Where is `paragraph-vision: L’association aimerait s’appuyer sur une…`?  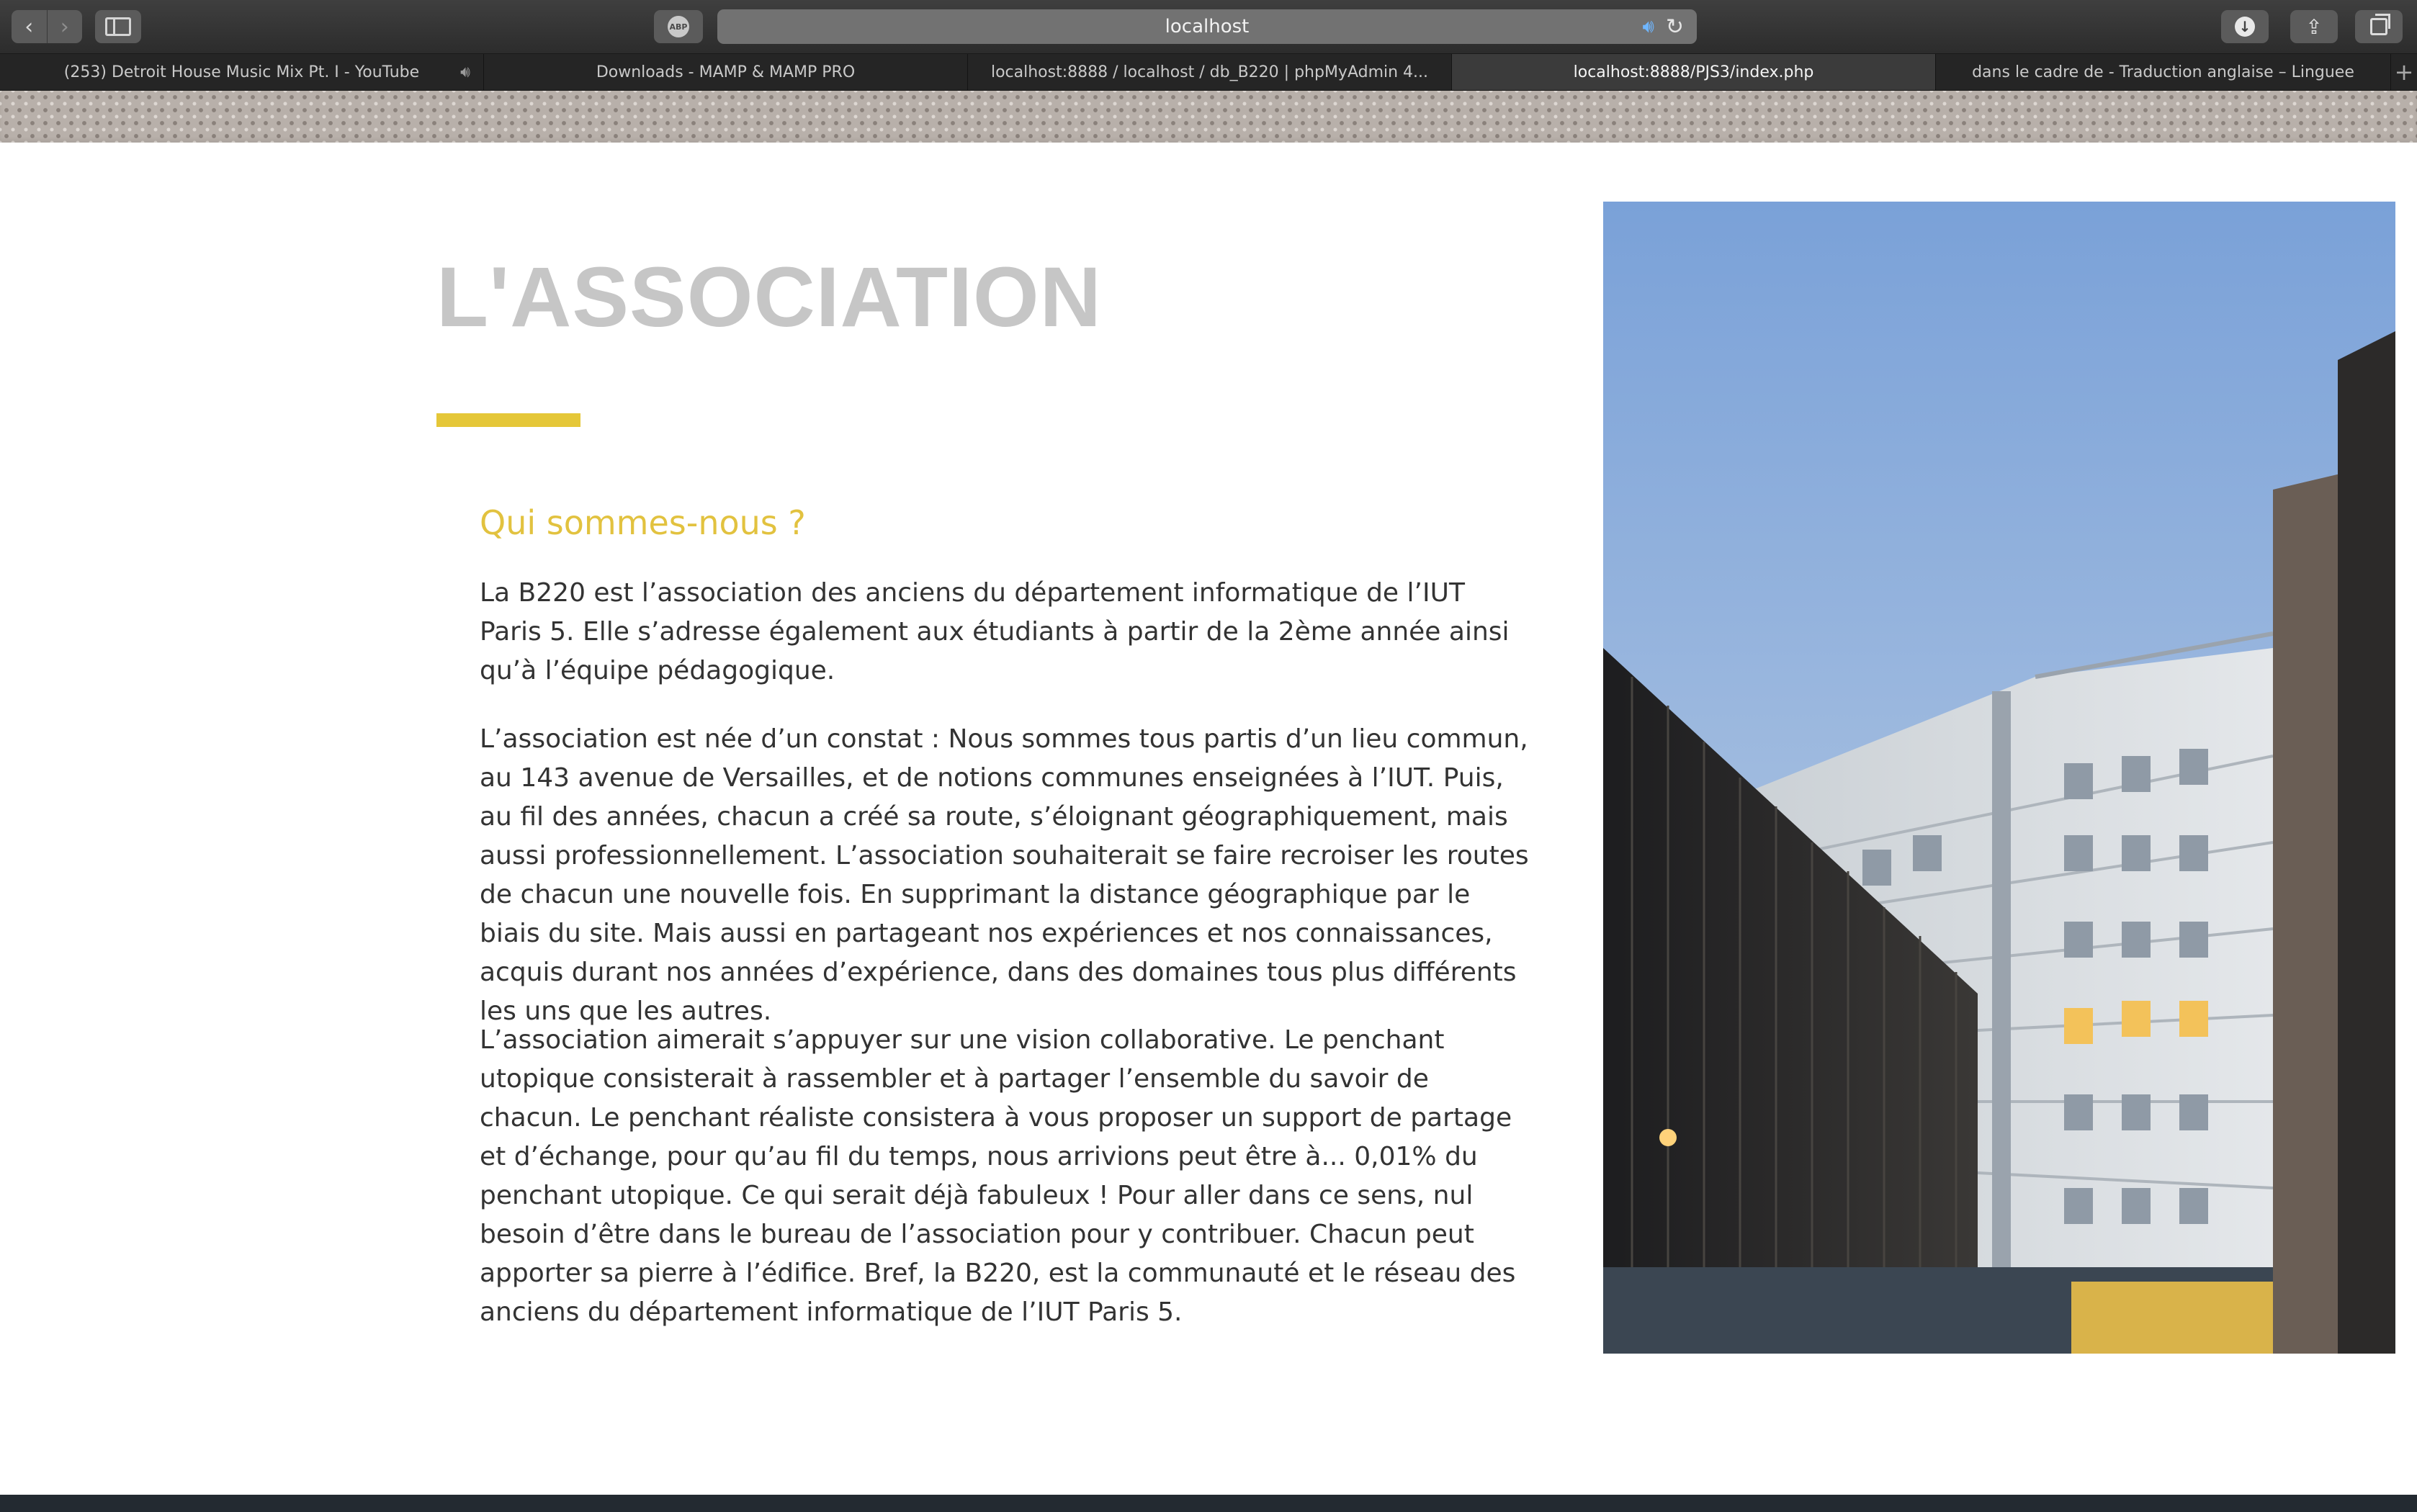 paragraph-vision: L’association aimerait s’appuyer sur une… is located at coordinates (998, 1176).